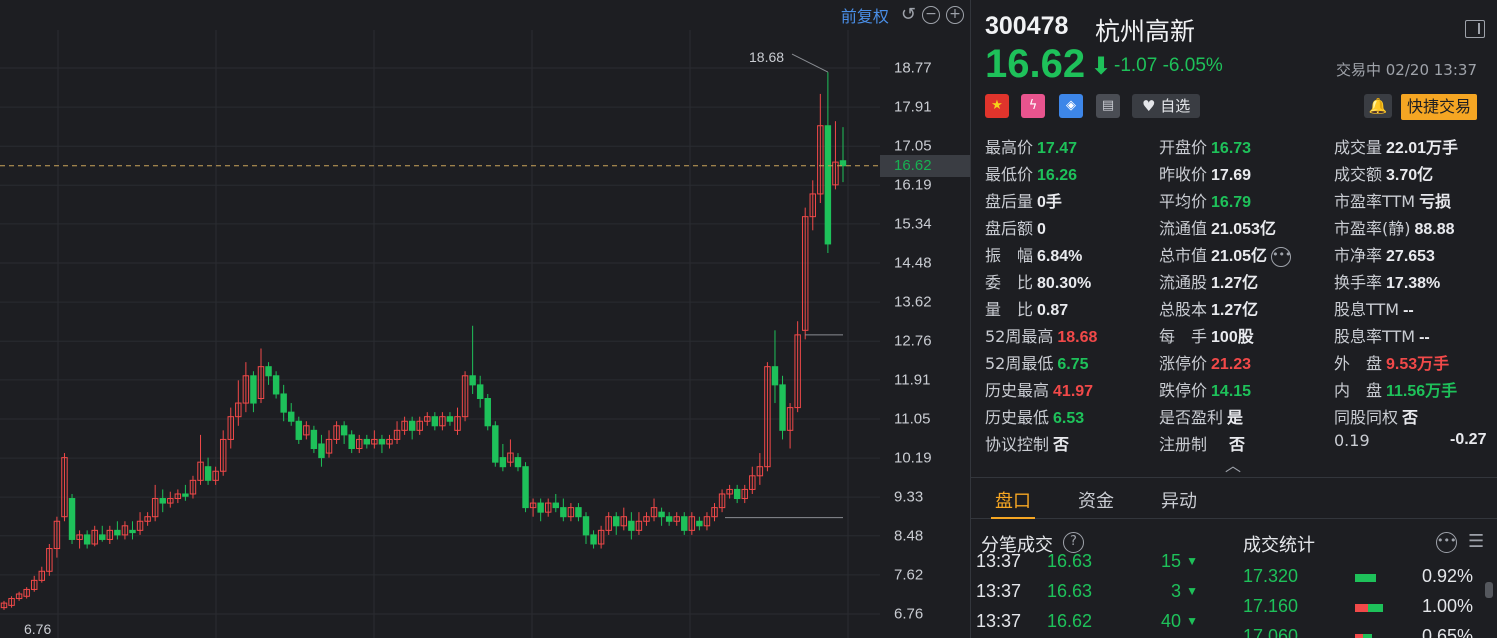 The width and height of the screenshot is (1497, 638). I want to click on stat-item: 每 手 100股, so click(1206, 335).